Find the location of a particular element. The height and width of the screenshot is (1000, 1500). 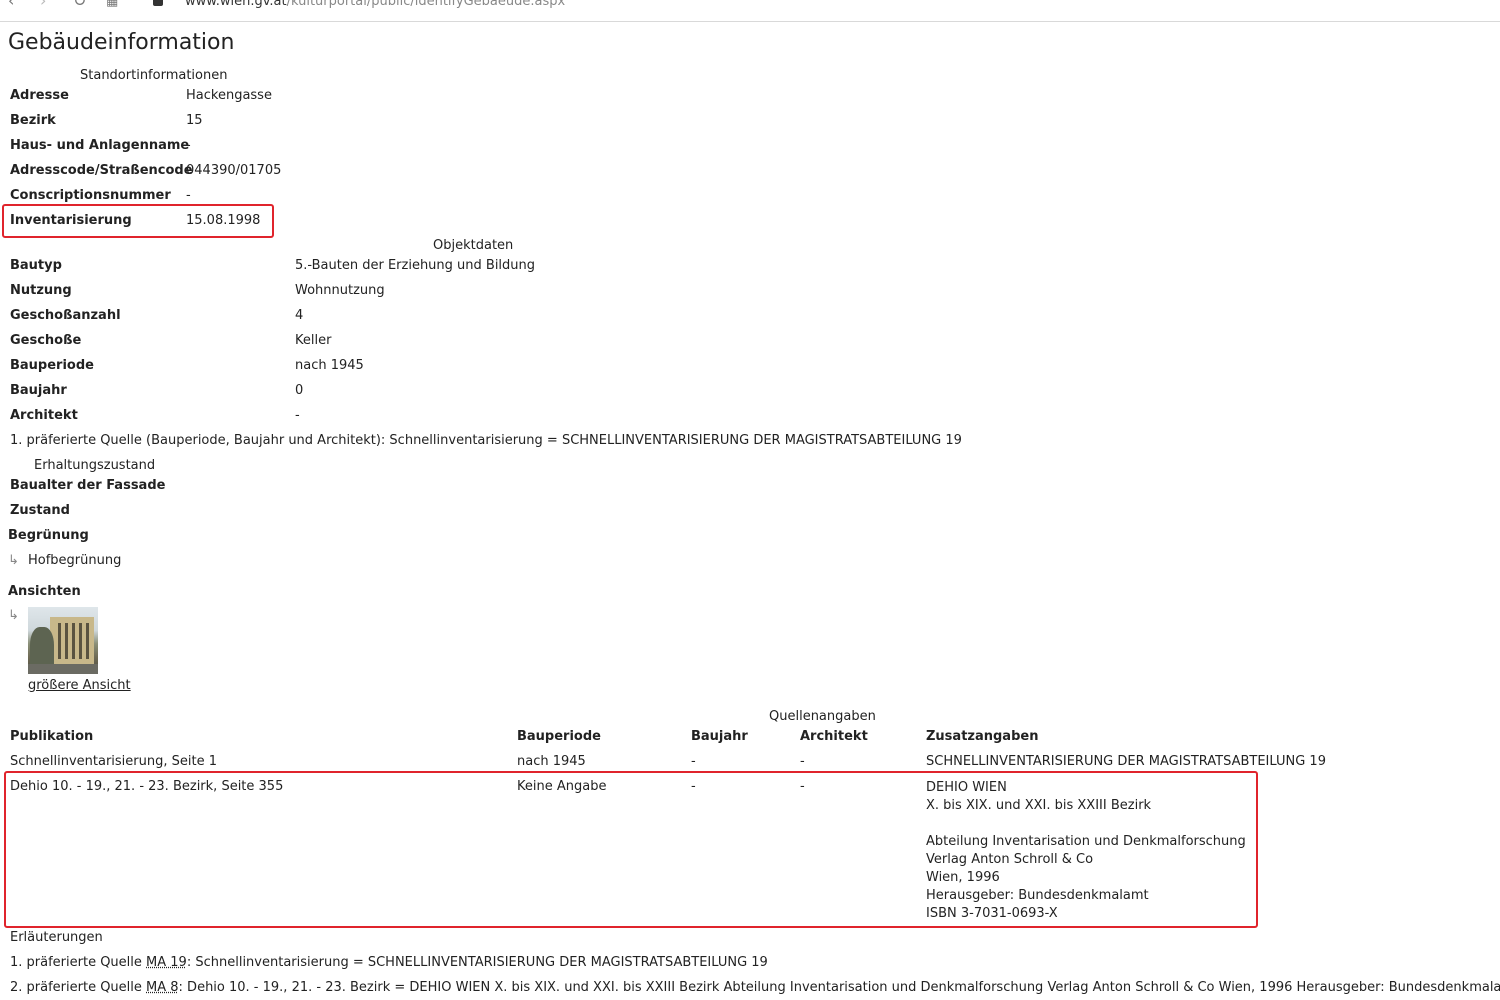

back-arrow-icon: ‹ is located at coordinates (11, 4).